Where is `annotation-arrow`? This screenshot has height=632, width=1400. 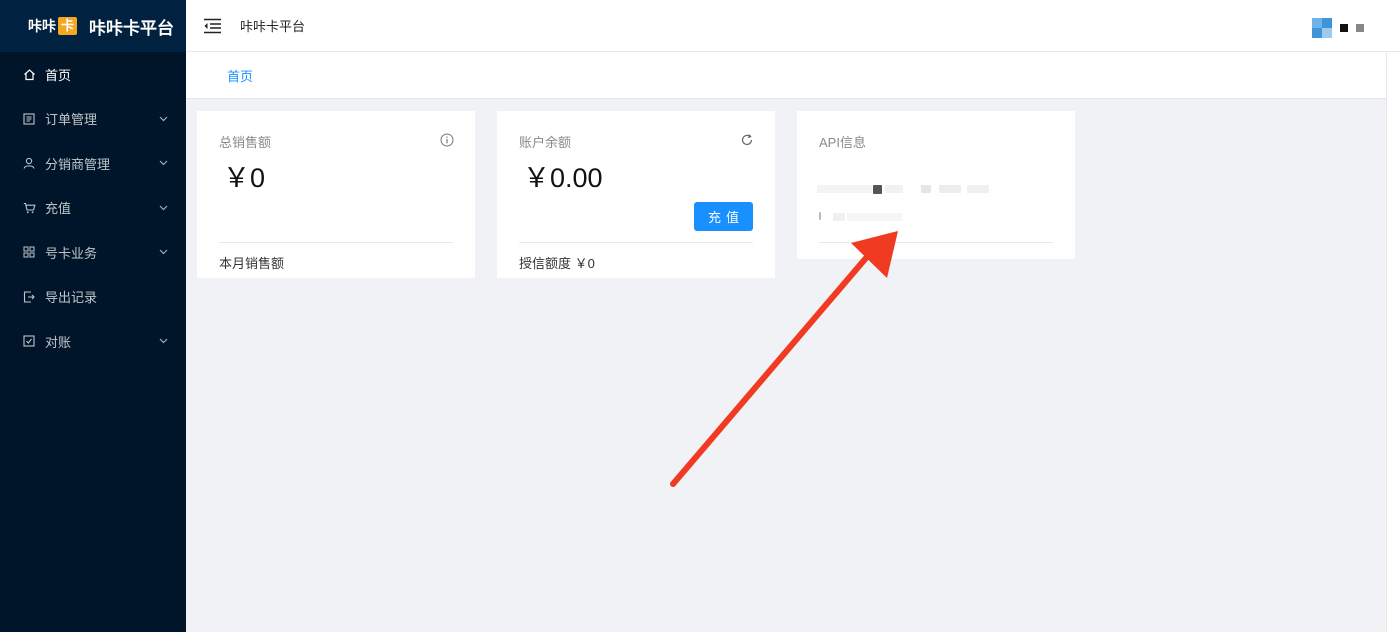
annotation-arrow is located at coordinates (784, 359).